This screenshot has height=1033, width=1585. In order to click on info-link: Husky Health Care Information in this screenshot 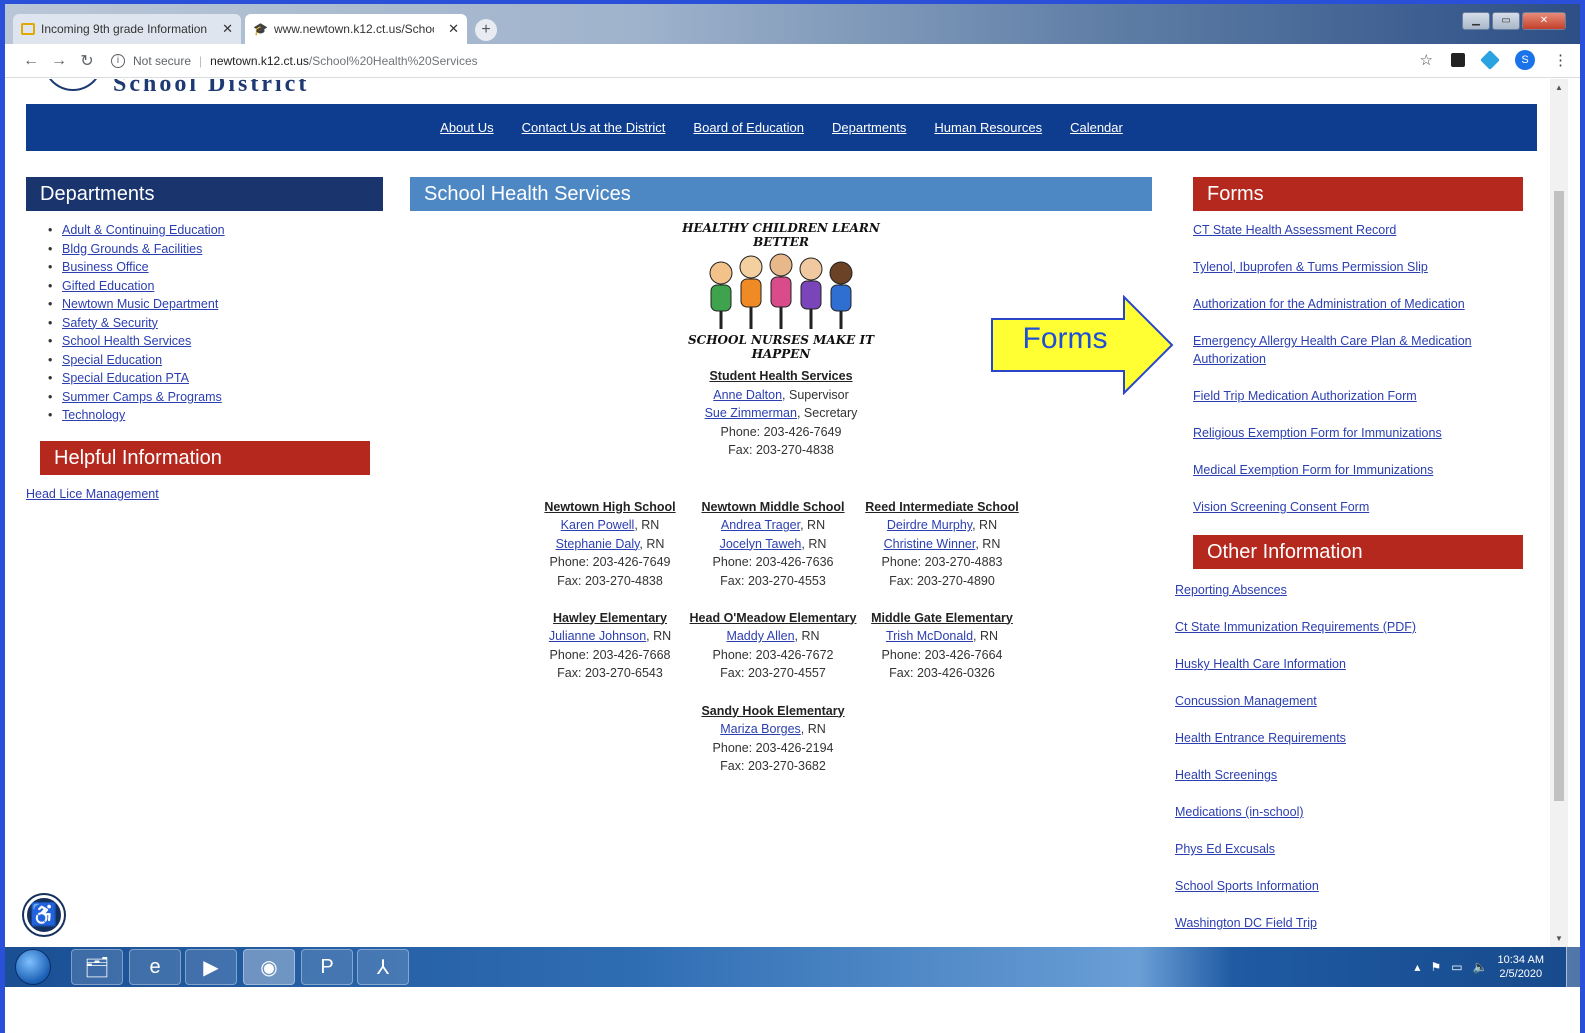, I will do `click(1260, 664)`.